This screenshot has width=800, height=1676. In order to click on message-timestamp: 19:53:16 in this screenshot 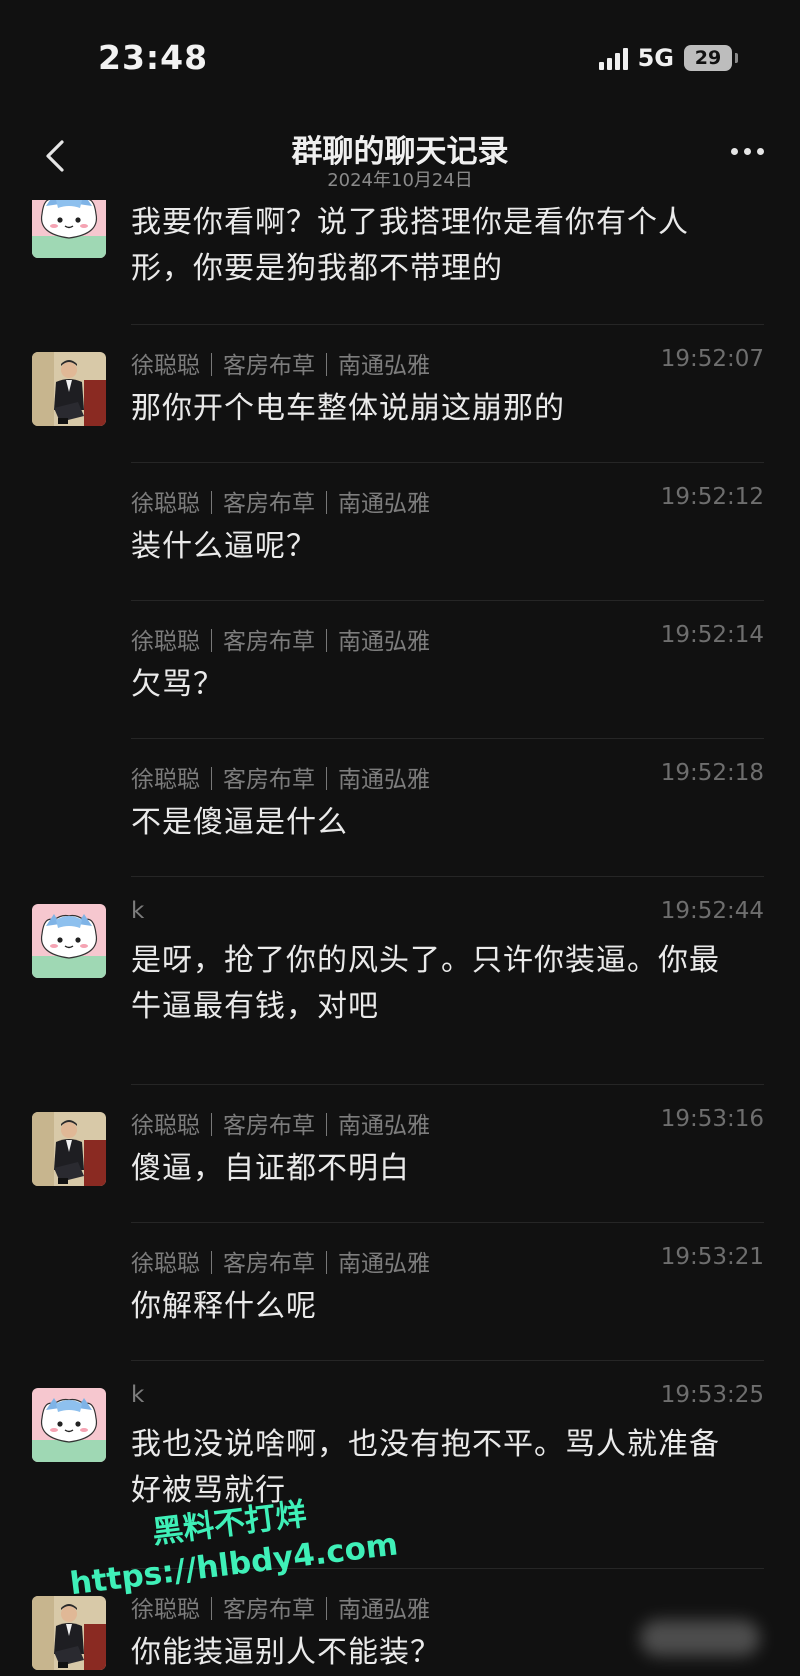, I will do `click(712, 1119)`.